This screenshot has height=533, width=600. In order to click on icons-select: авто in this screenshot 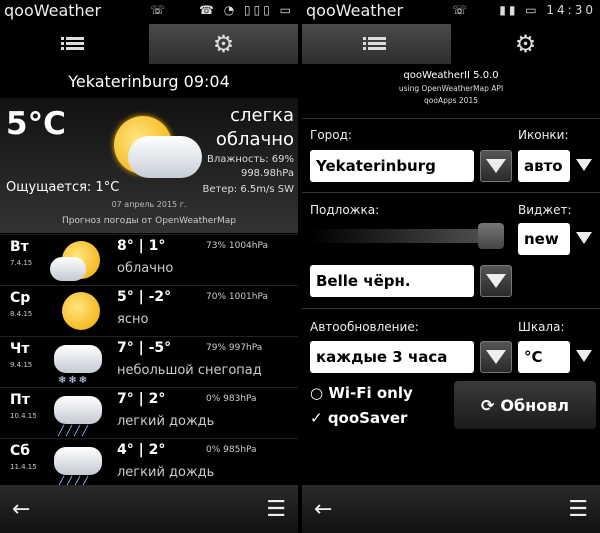, I will do `click(544, 166)`.